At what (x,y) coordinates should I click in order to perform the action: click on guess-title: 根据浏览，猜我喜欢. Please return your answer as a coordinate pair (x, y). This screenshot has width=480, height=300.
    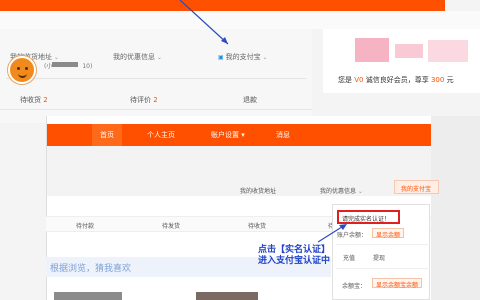
    Looking at the image, I should click on (91, 269).